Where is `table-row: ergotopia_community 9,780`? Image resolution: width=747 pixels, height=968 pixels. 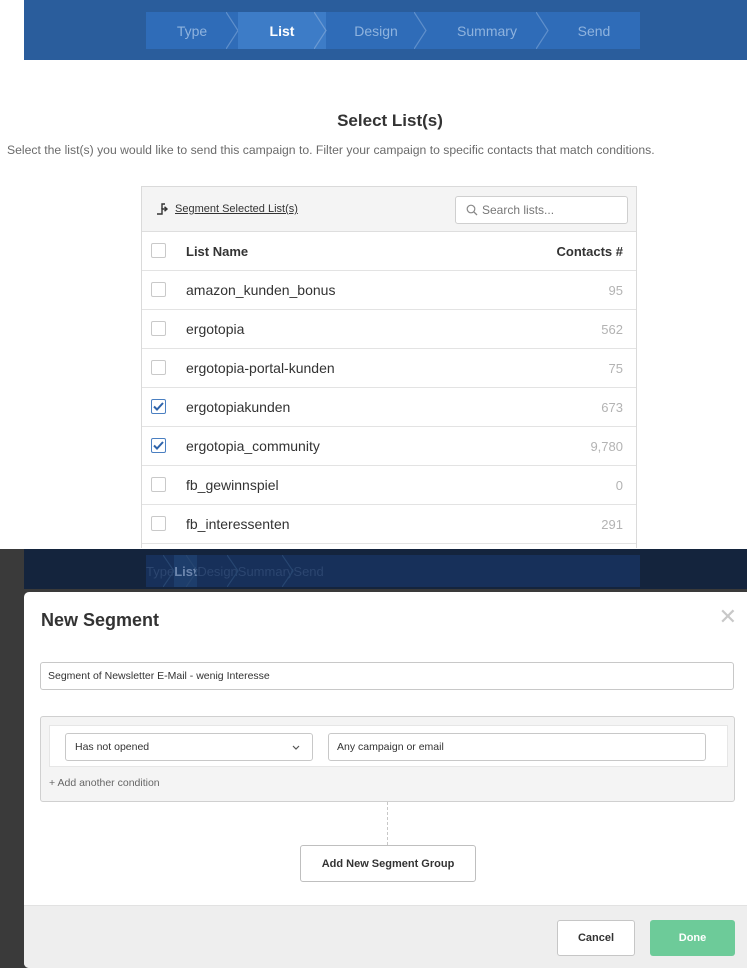 table-row: ergotopia_community 9,780 is located at coordinates (389, 446).